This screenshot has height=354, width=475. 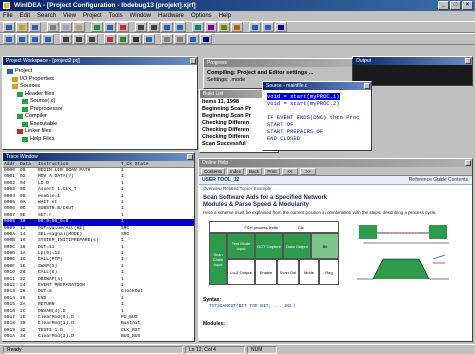 I want to click on breakpoint-icon, so click(x=180, y=27).